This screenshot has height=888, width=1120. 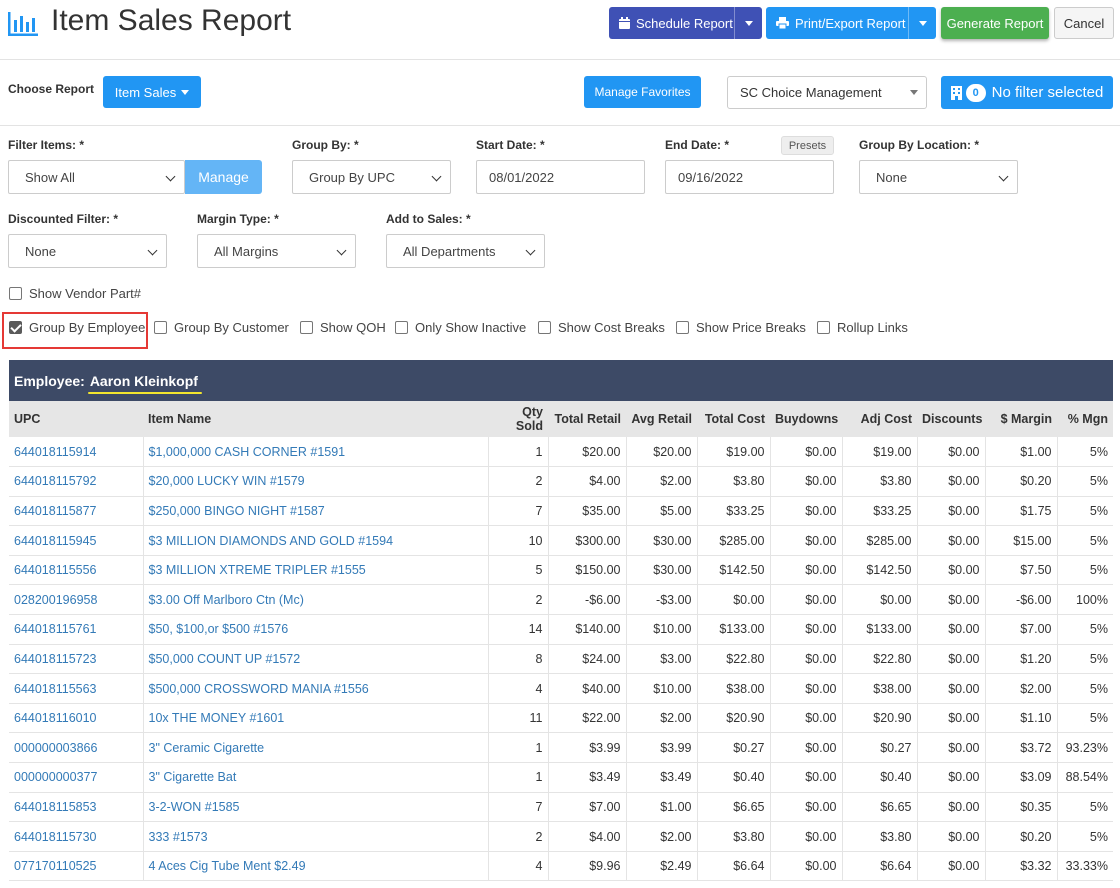 What do you see at coordinates (55, 481) in the screenshot?
I see `upc-link: 644018115792` at bounding box center [55, 481].